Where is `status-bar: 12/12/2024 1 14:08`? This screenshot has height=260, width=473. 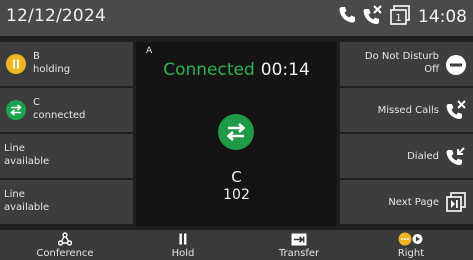 status-bar: 12/12/2024 1 14:08 is located at coordinates (236, 18).